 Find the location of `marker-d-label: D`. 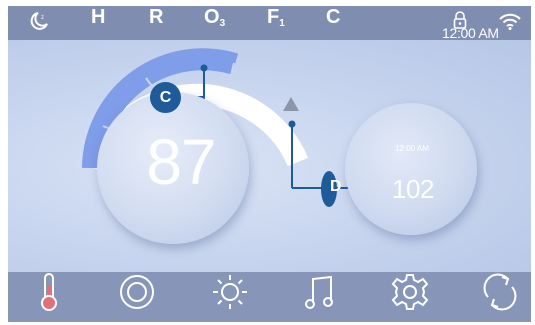

marker-d-label: D is located at coordinates (336, 186).